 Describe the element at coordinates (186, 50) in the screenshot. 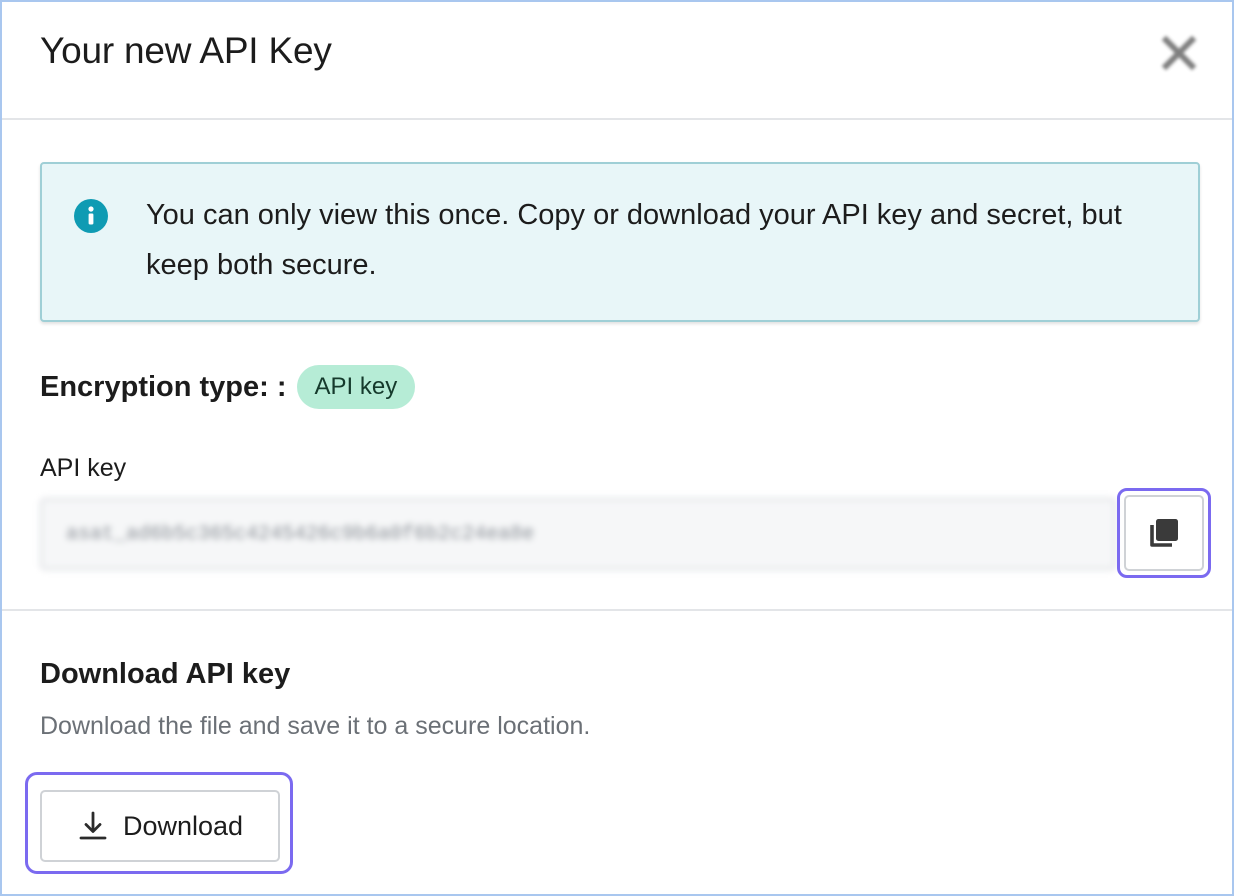

I see `modal-title: Your new API Key` at that location.